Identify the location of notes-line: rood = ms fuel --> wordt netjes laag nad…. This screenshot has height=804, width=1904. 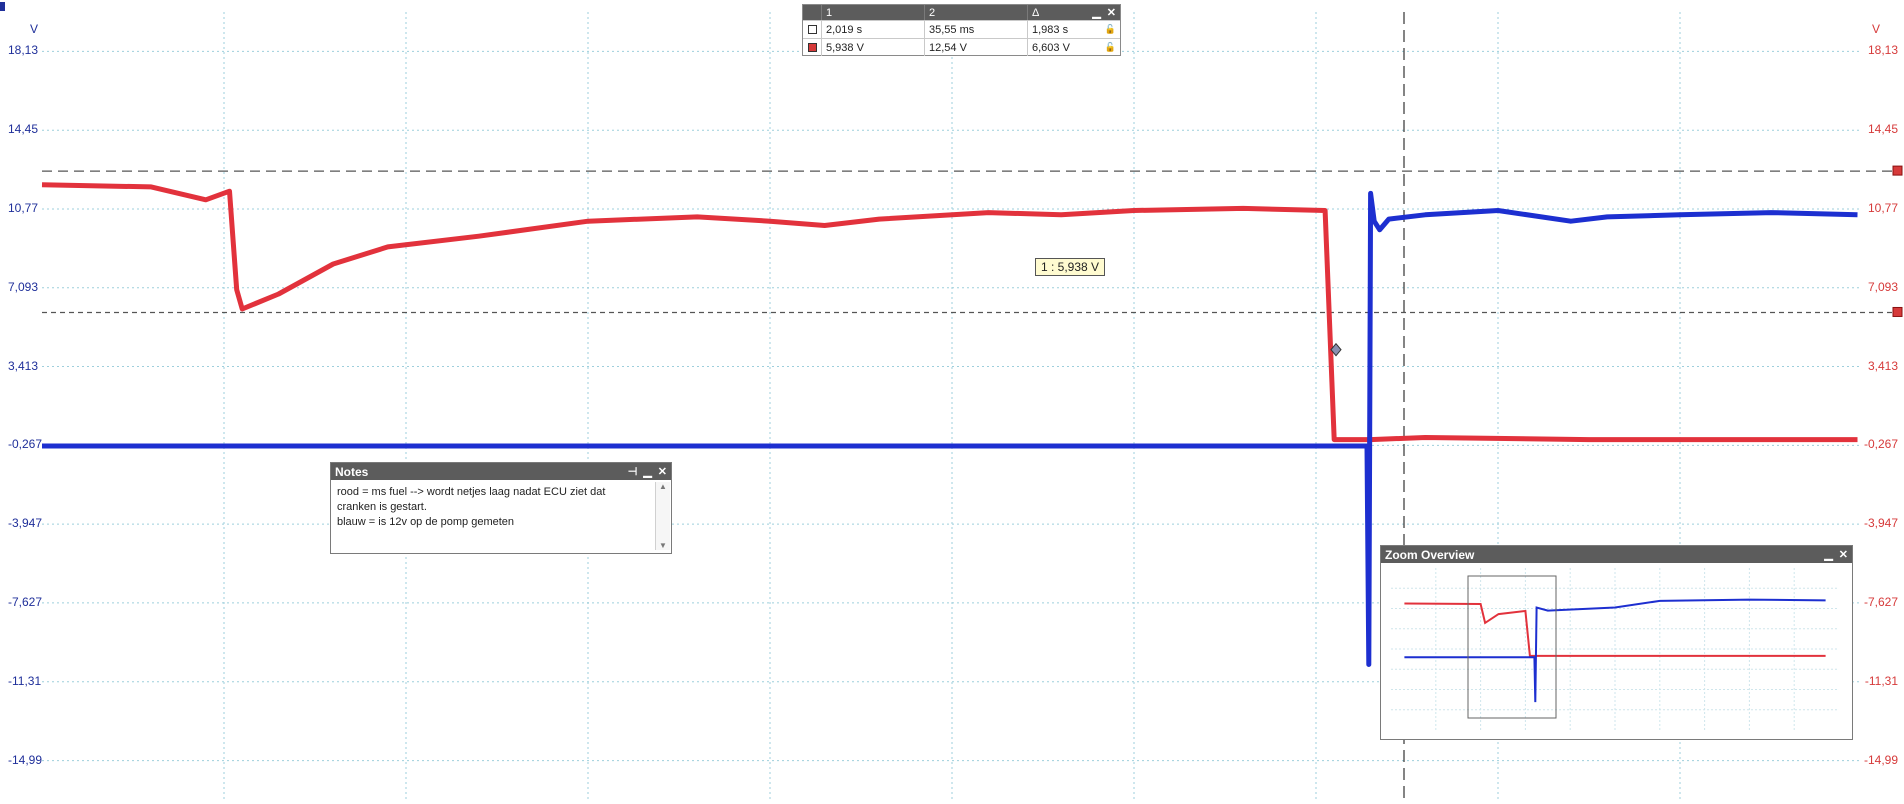
(471, 492).